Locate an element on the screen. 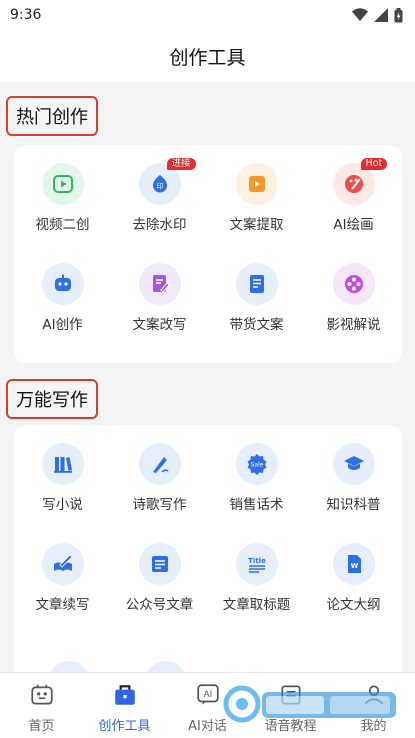 The width and height of the screenshot is (415, 738). open-book-pen-icon is located at coordinates (62, 564).